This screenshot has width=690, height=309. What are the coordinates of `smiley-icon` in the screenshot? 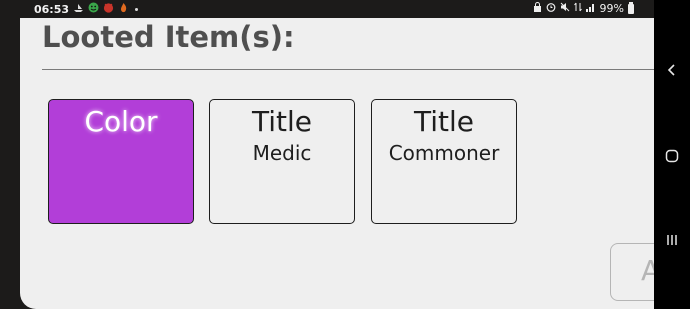 It's located at (93, 9).